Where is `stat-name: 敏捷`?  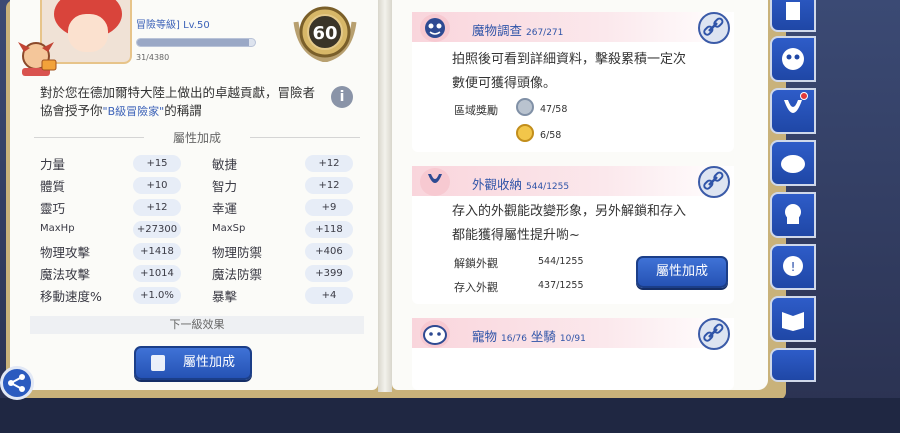 stat-name: 敏捷 is located at coordinates (225, 164).